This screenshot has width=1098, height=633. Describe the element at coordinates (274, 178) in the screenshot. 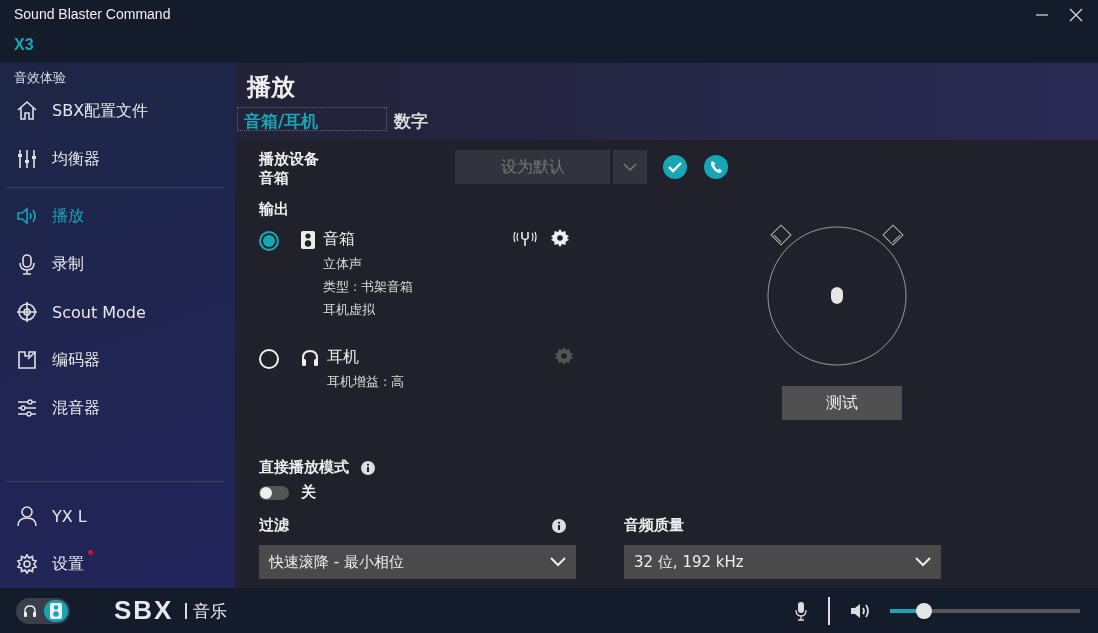

I see `device-value: 音箱` at that location.